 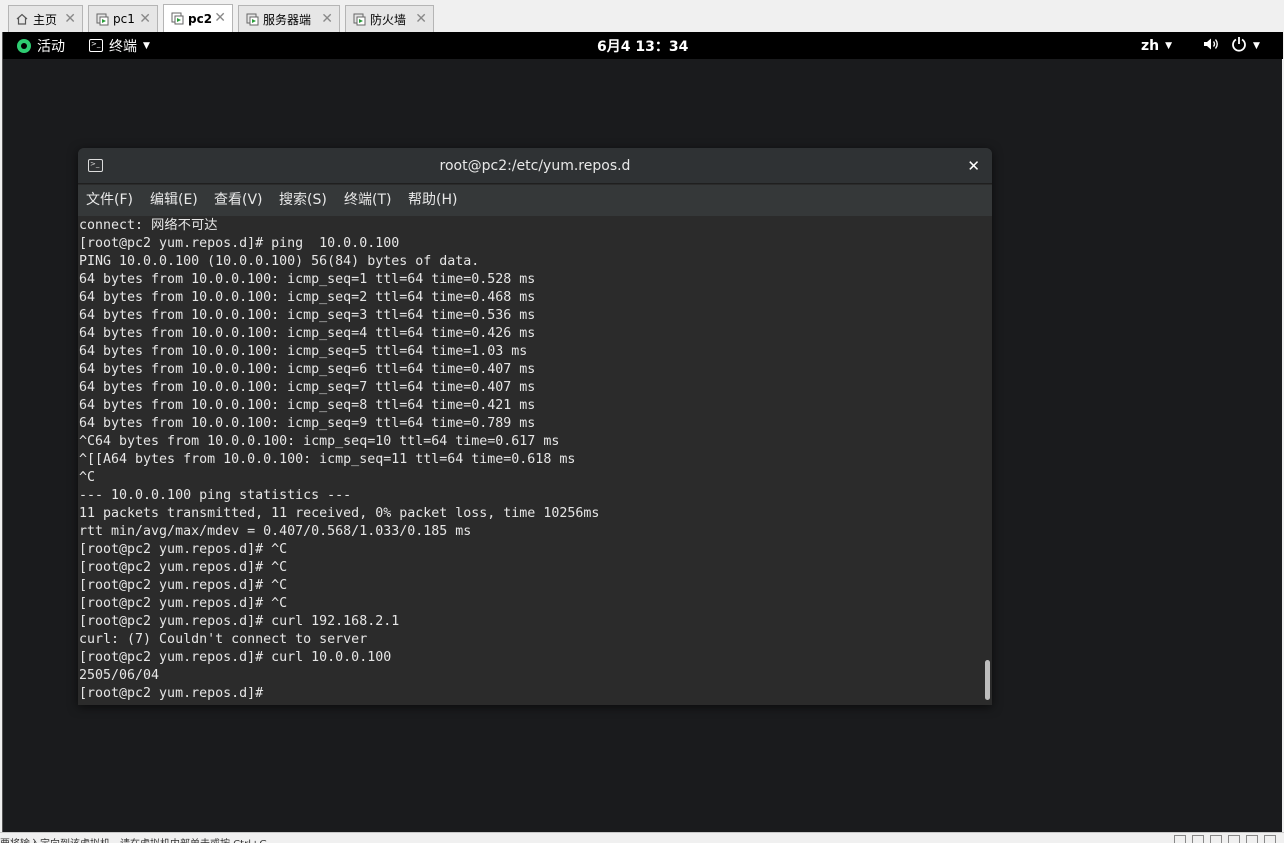 I want to click on vm-tab-server: 服务器端 ✕, so click(x=289, y=18).